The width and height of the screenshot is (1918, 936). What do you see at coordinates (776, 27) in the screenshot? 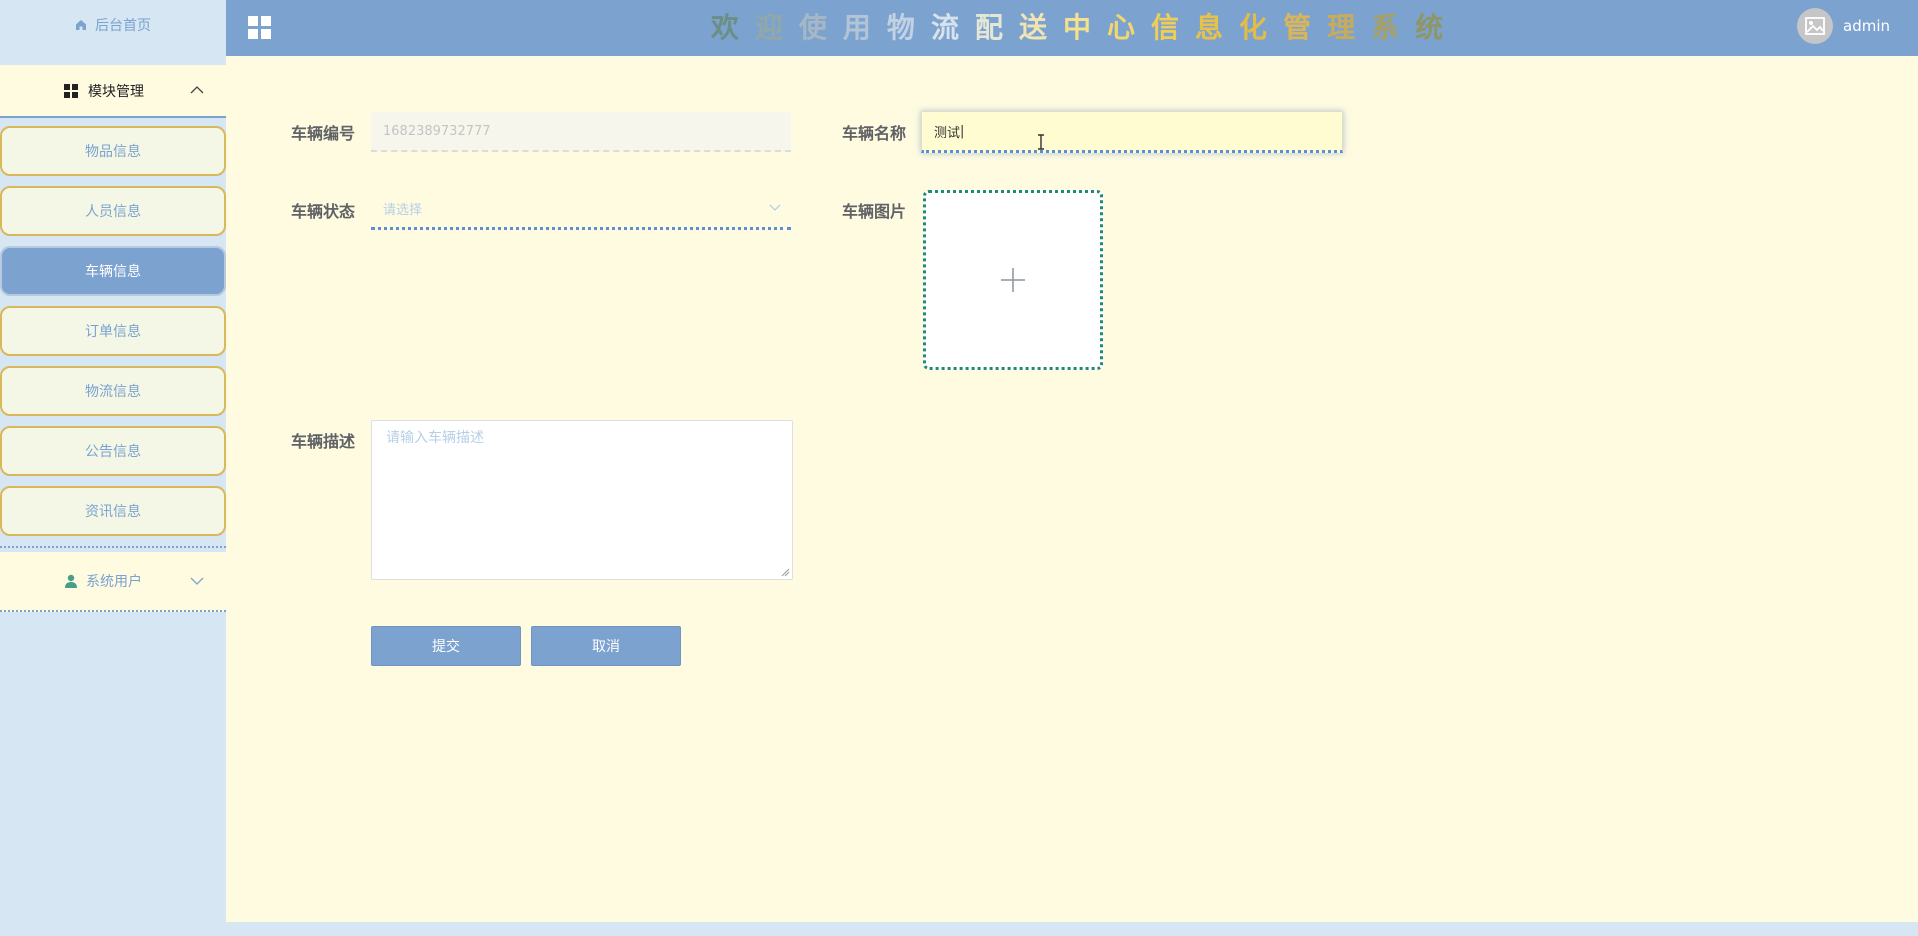
I see `title-char: 迎` at bounding box center [776, 27].